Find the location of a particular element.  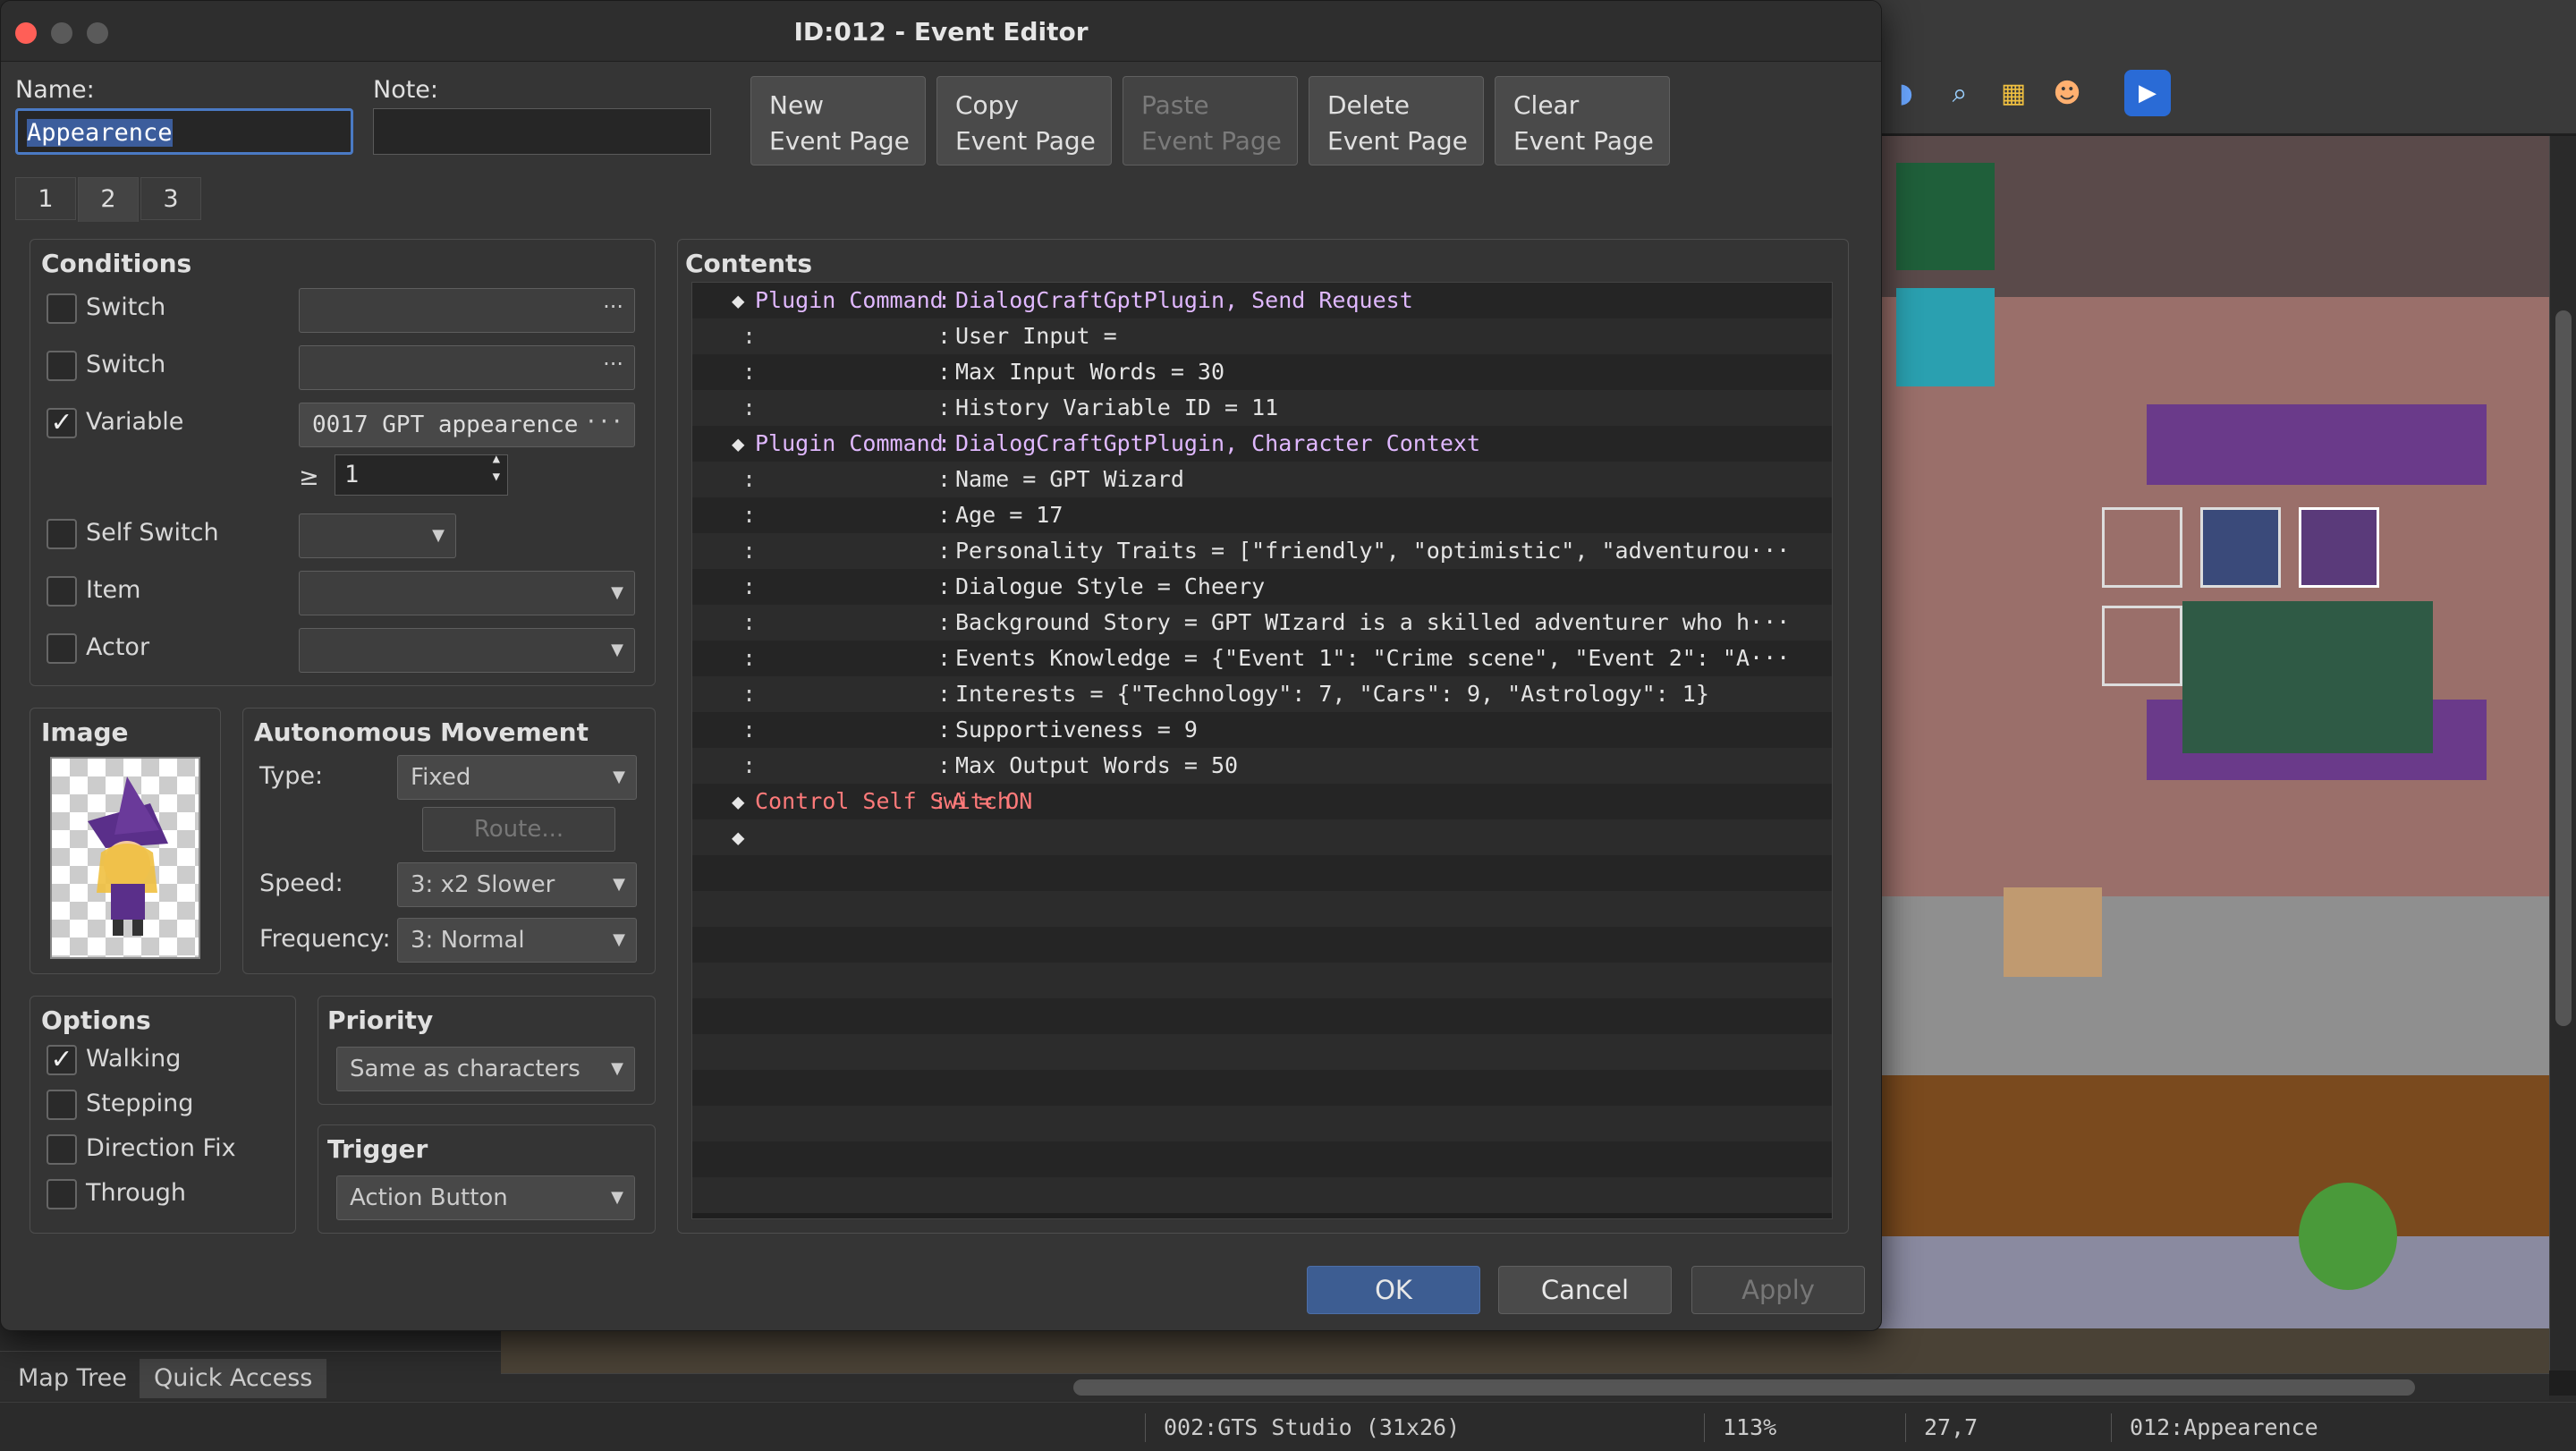

more-icon: ··· is located at coordinates (613, 364).